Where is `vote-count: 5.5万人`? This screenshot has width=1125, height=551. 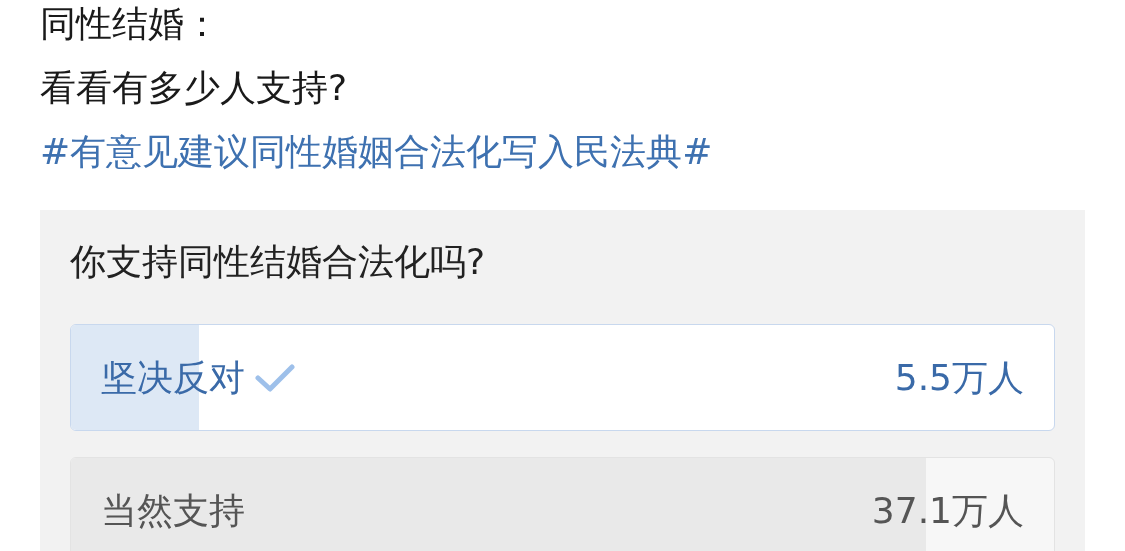
vote-count: 5.5万人 is located at coordinates (959, 377).